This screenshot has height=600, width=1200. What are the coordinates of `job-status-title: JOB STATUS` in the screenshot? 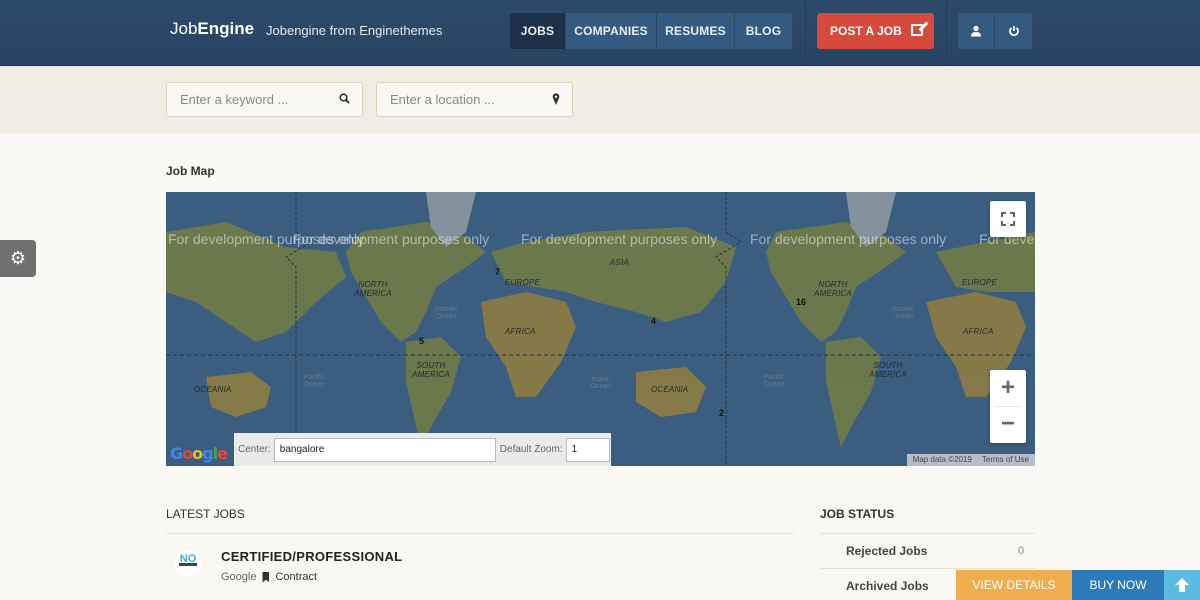 It's located at (857, 514).